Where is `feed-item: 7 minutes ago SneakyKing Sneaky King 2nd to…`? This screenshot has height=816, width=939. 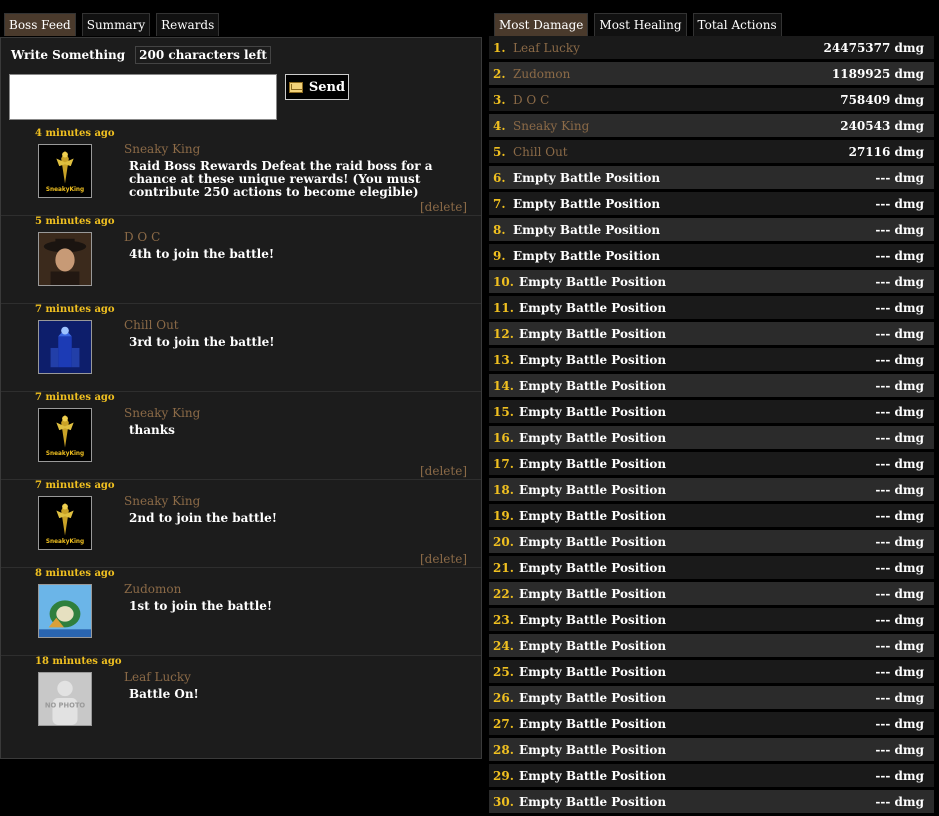
feed-item: 7 minutes ago SneakyKing Sneaky King 2nd to… is located at coordinates (241, 524).